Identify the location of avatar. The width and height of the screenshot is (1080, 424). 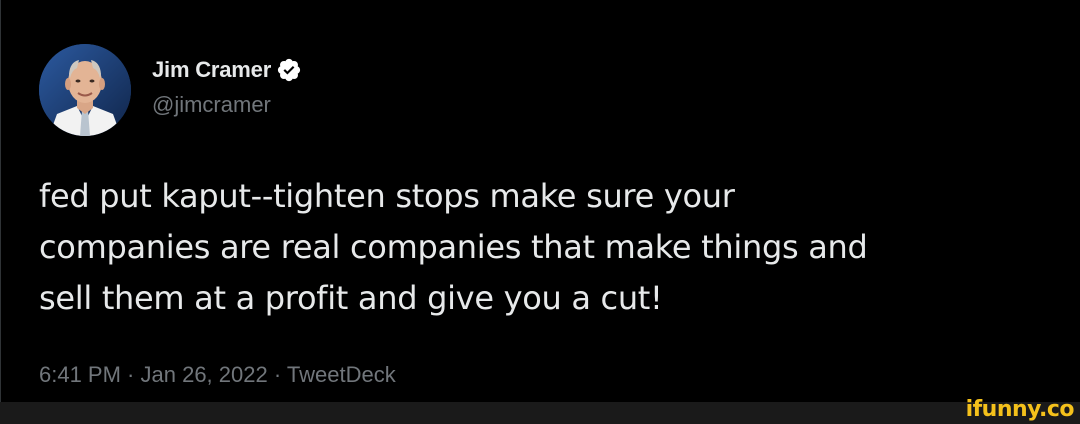
(85, 90).